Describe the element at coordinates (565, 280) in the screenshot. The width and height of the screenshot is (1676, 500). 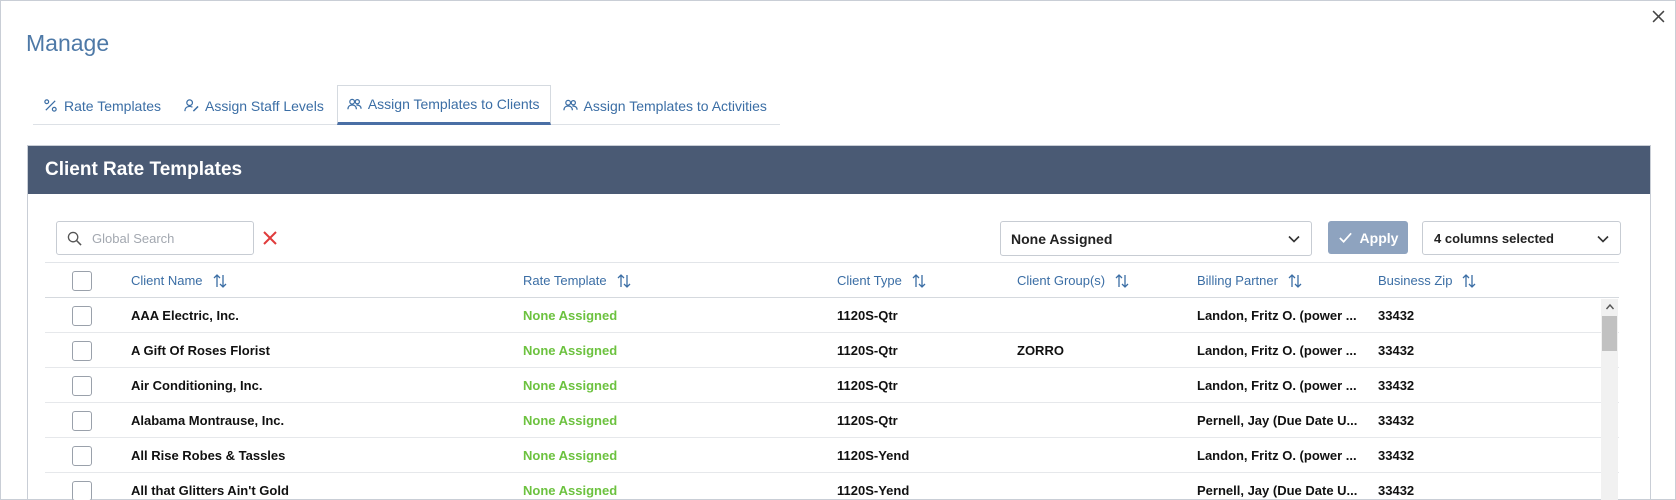
I see `column-header-label: Rate Template` at that location.